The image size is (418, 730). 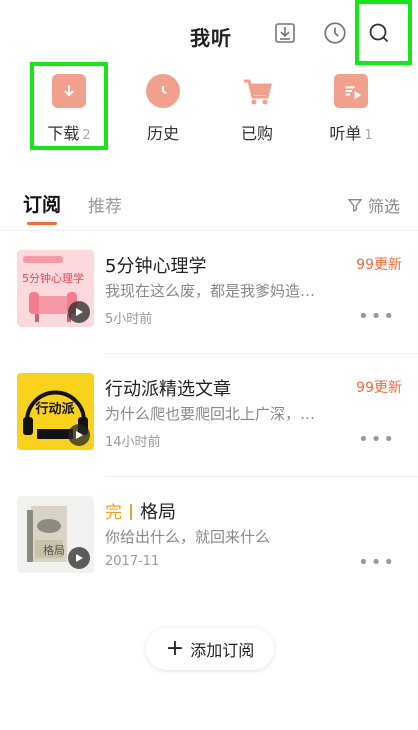 I want to click on top-bar: 我听, so click(x=209, y=32).